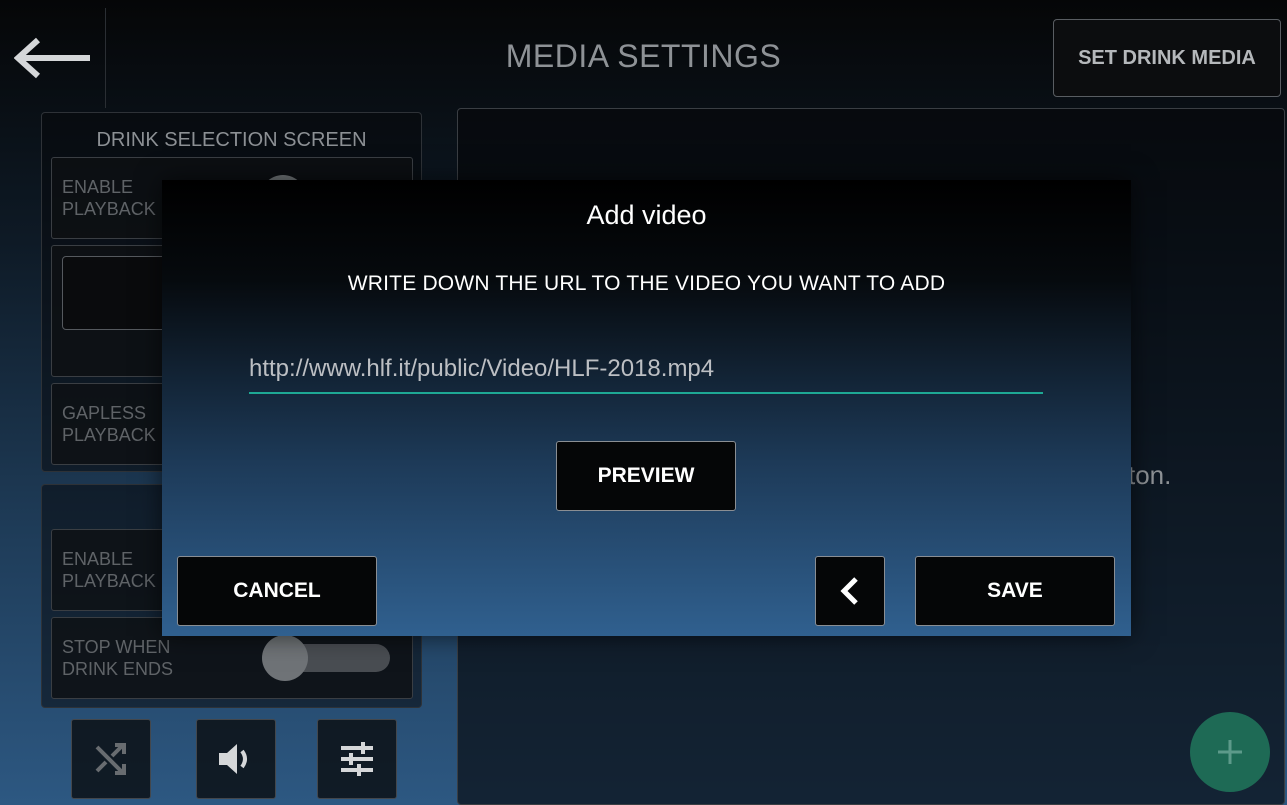 The width and height of the screenshot is (1287, 805). Describe the element at coordinates (277, 591) in the screenshot. I see `cancel-button: CANCEL` at that location.